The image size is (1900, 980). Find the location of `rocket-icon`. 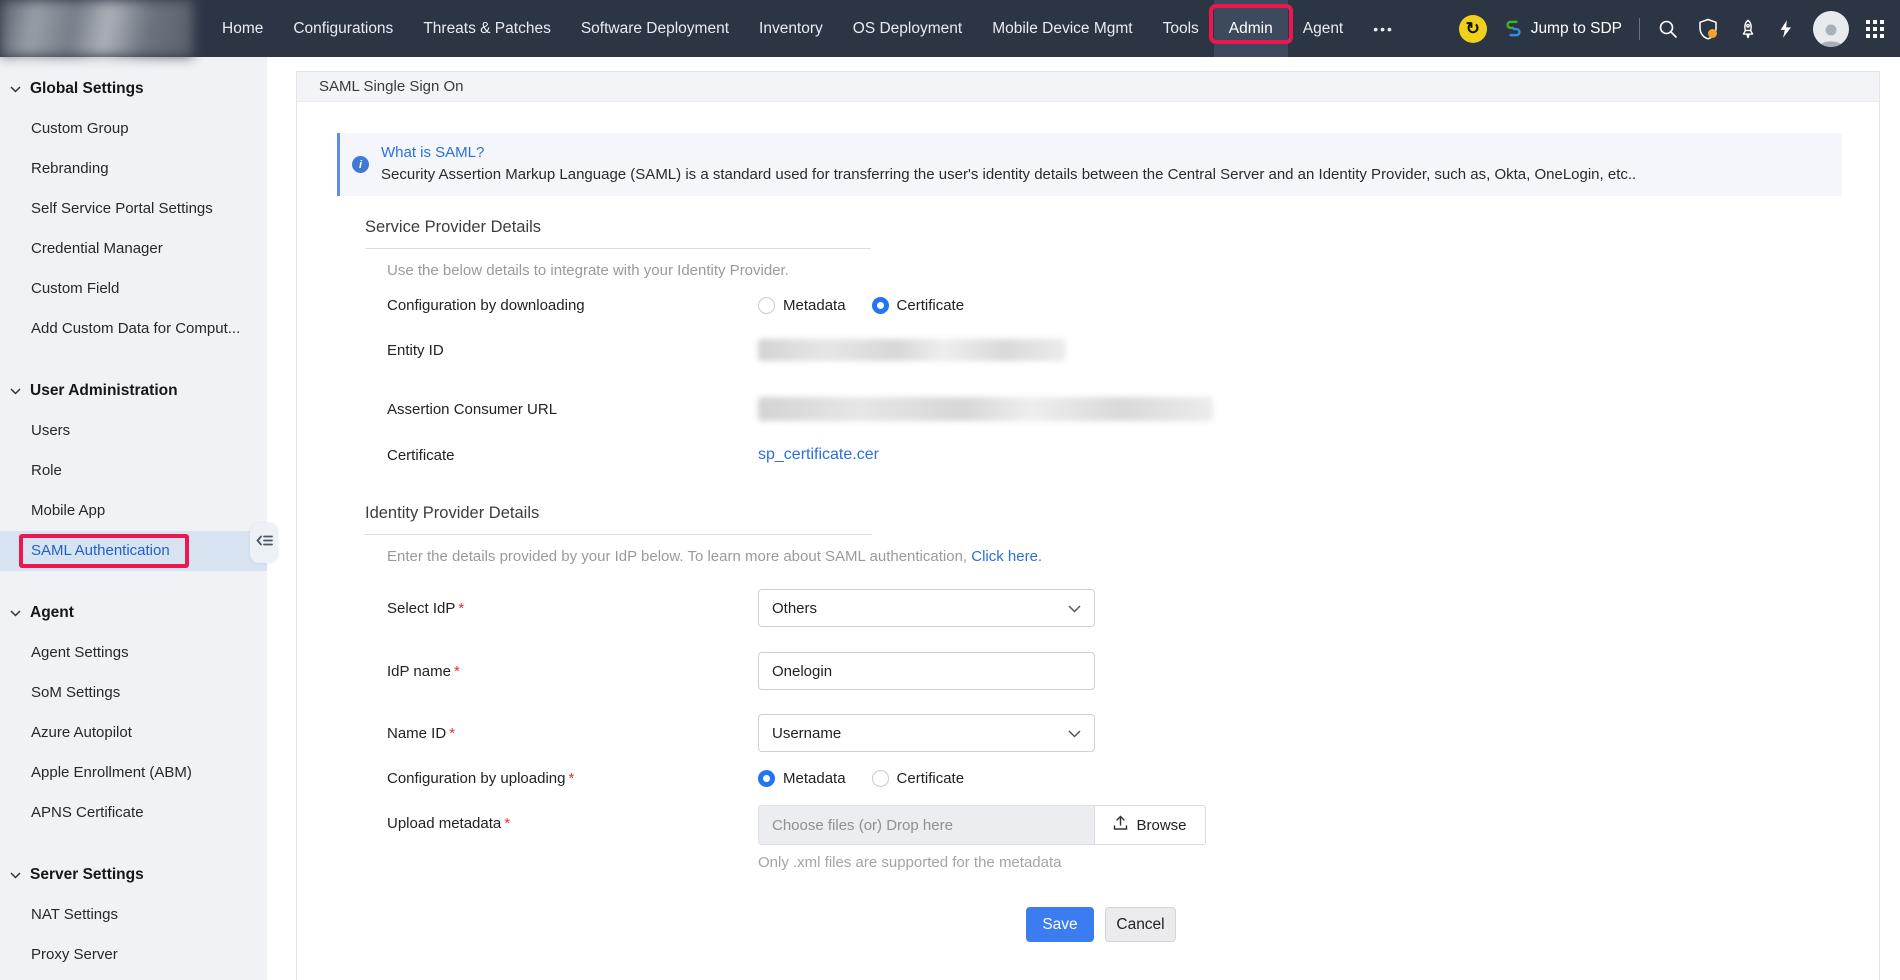

rocket-icon is located at coordinates (1748, 29).